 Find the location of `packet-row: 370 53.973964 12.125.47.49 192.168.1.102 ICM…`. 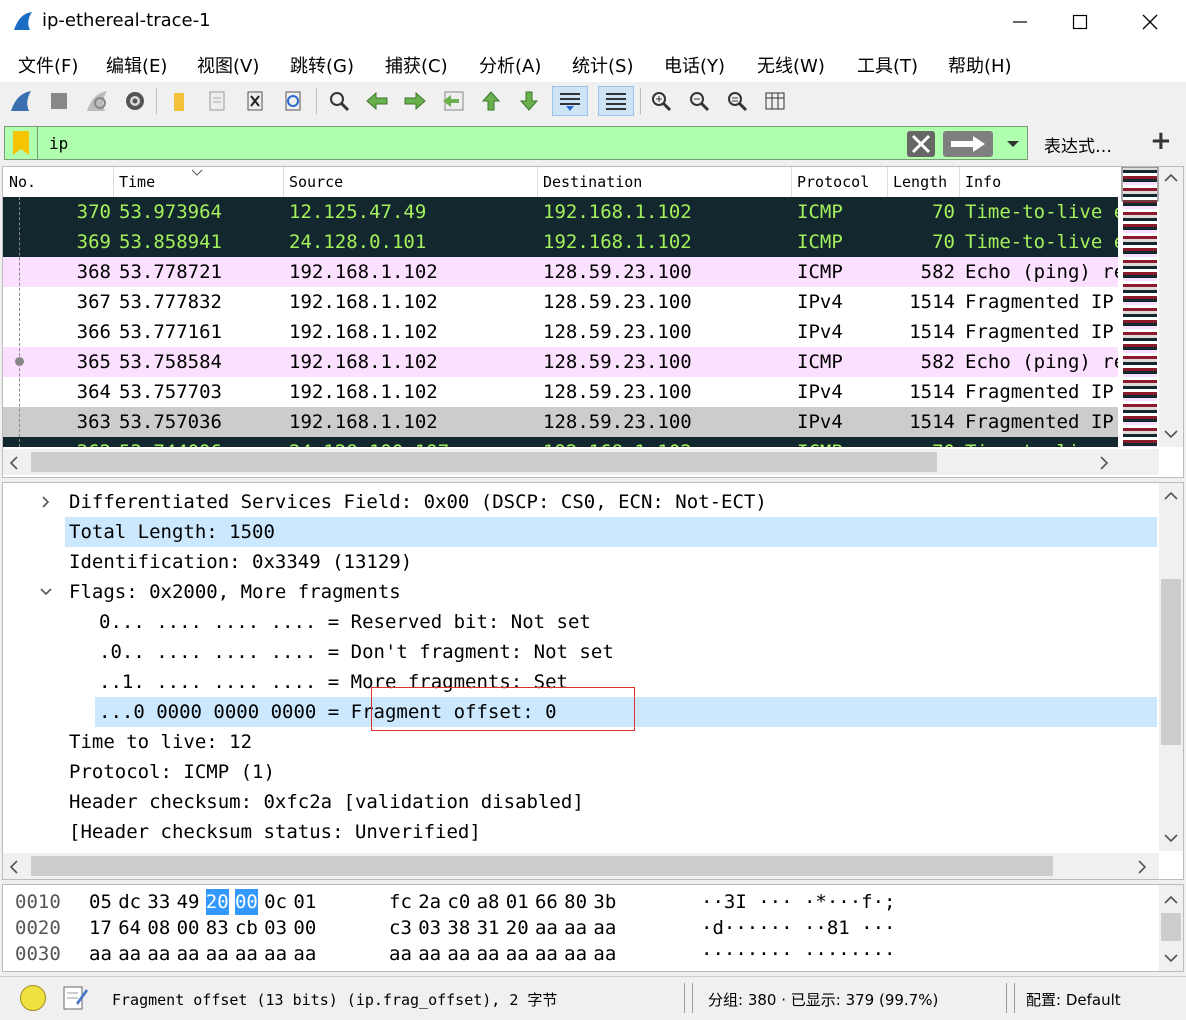

packet-row: 370 53.973964 12.125.47.49 192.168.1.102 ICM… is located at coordinates (560, 212).